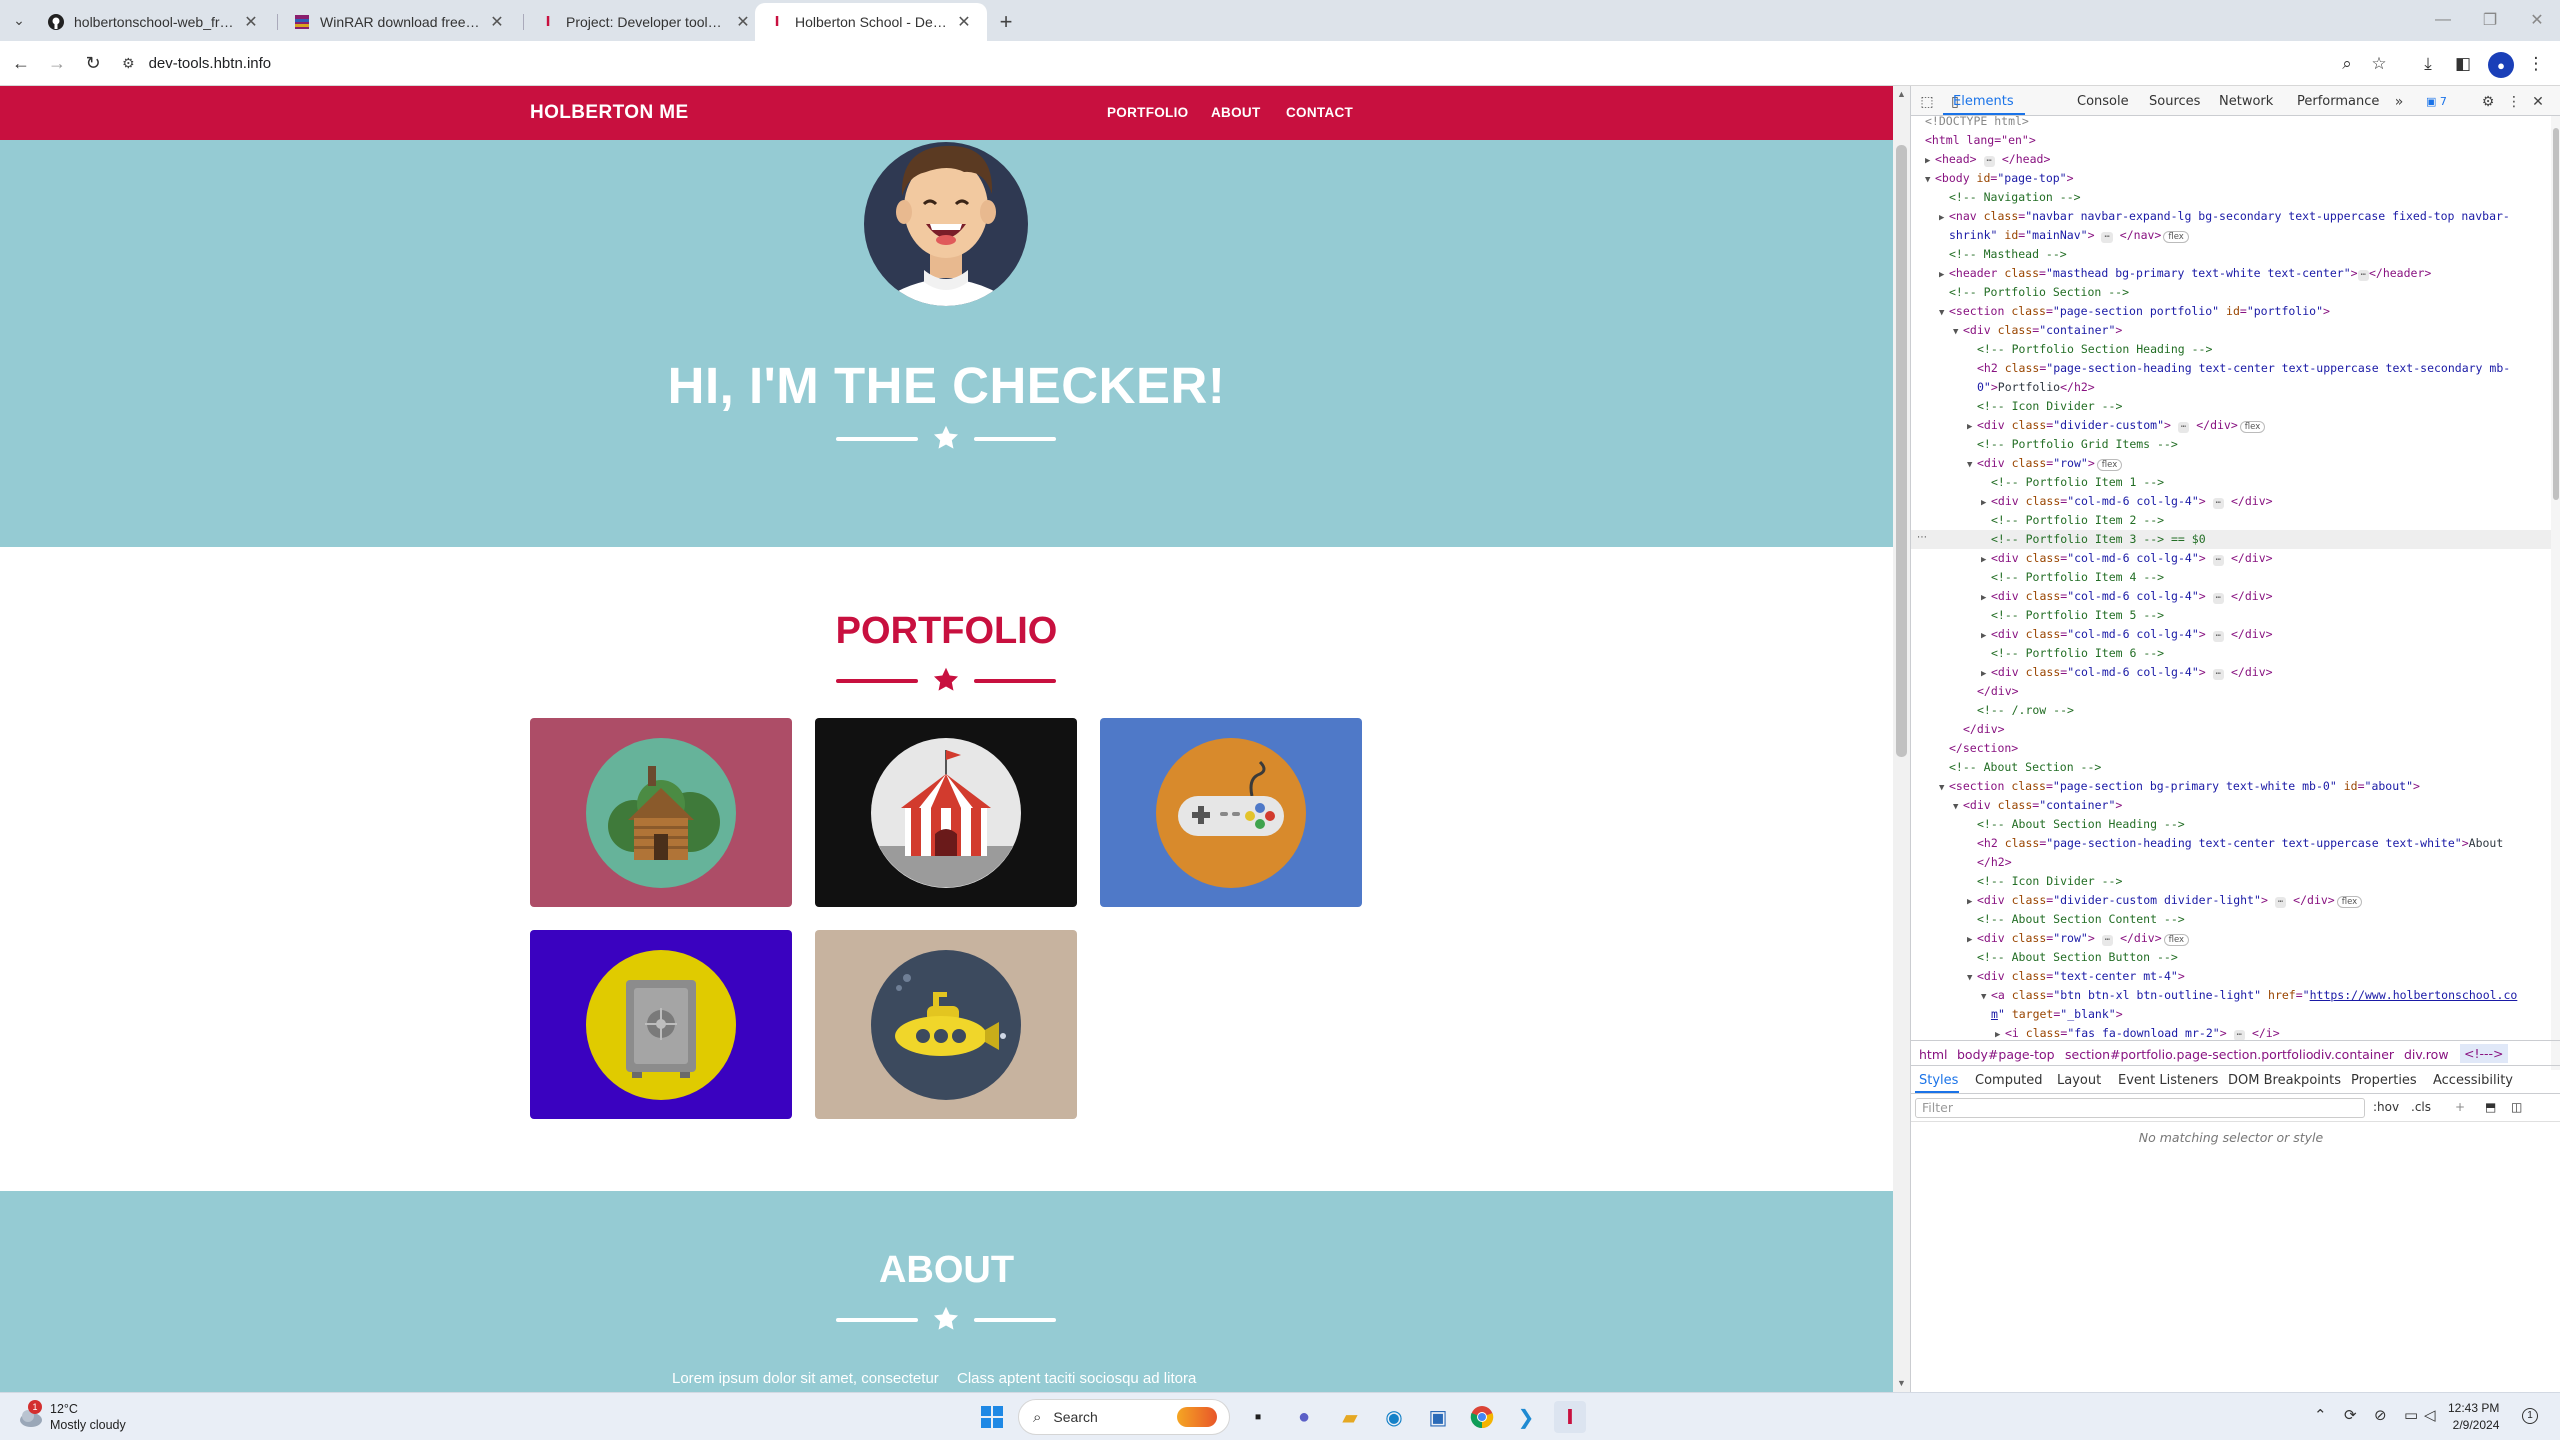 This screenshot has height=1440, width=2560. Describe the element at coordinates (1526, 1417) in the screenshot. I see `vscode-icon: ❯` at that location.